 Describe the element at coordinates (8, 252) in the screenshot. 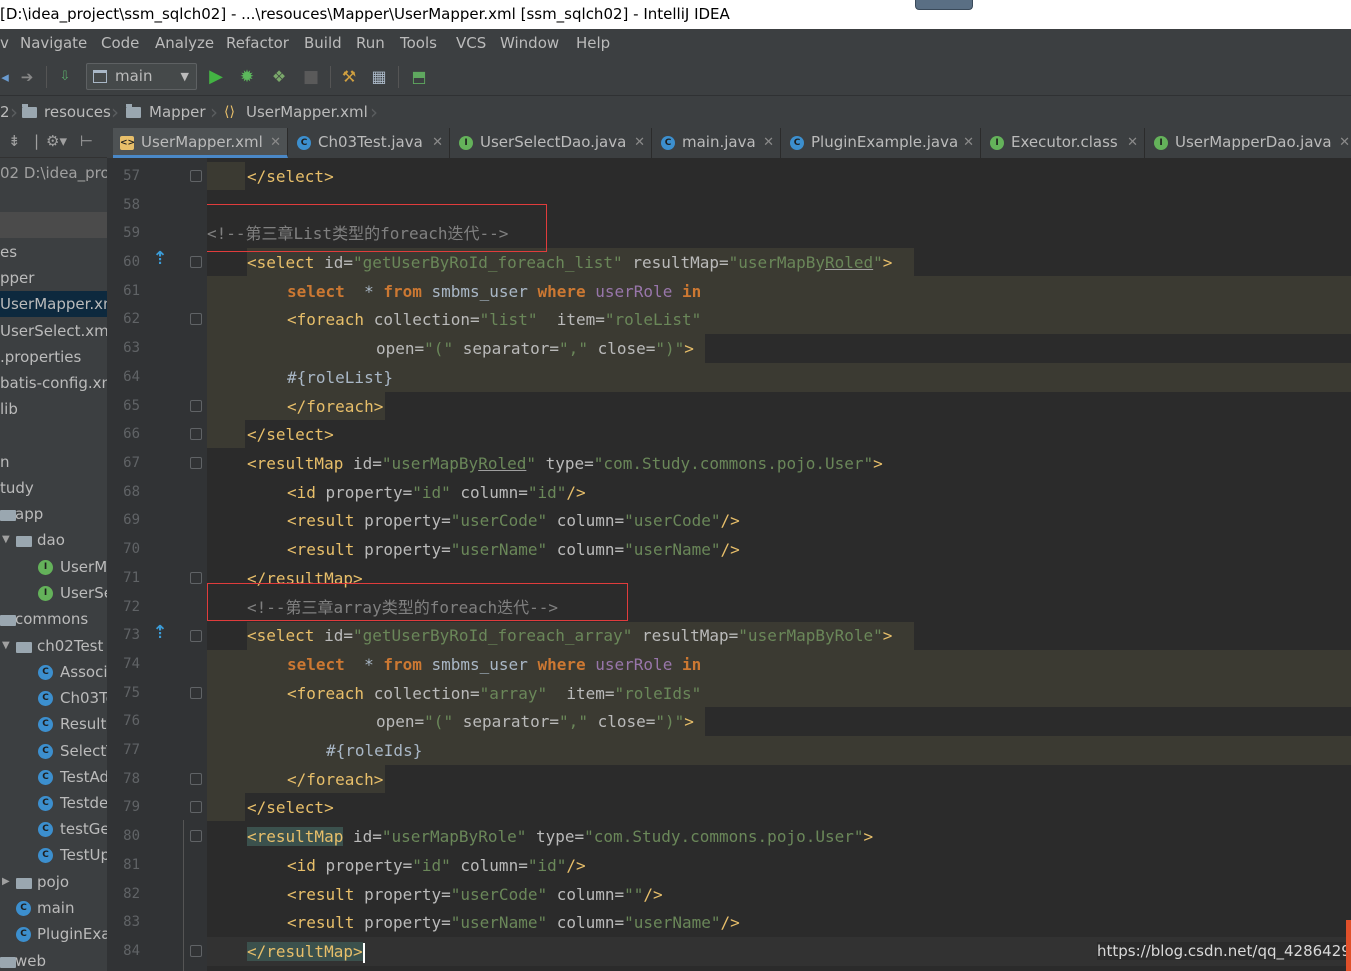

I see `tree-item: es` at that location.